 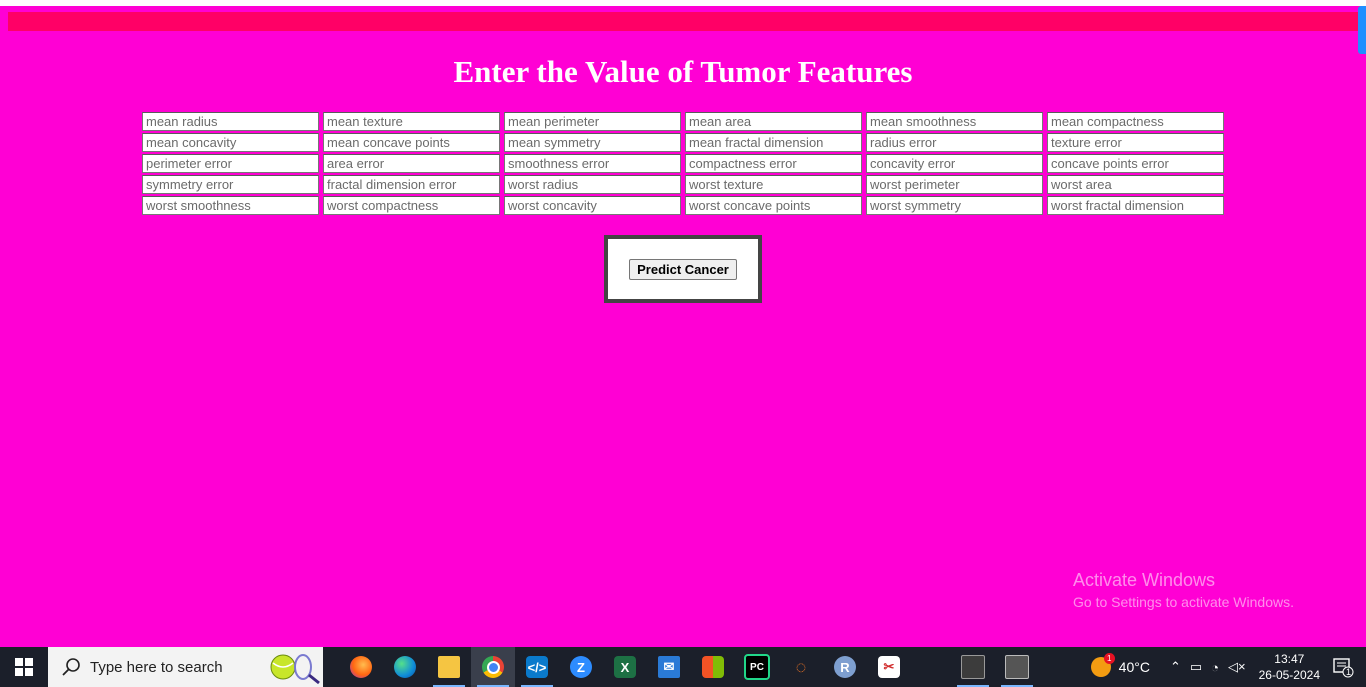 What do you see at coordinates (1289, 659) in the screenshot?
I see `clock-time: 13:47` at bounding box center [1289, 659].